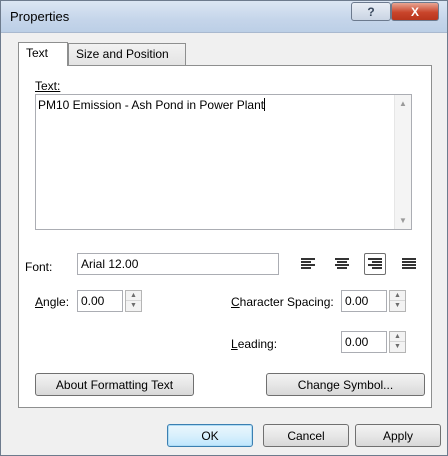 The image size is (448, 456). I want to click on angle-down-icon: ▼, so click(133, 306).